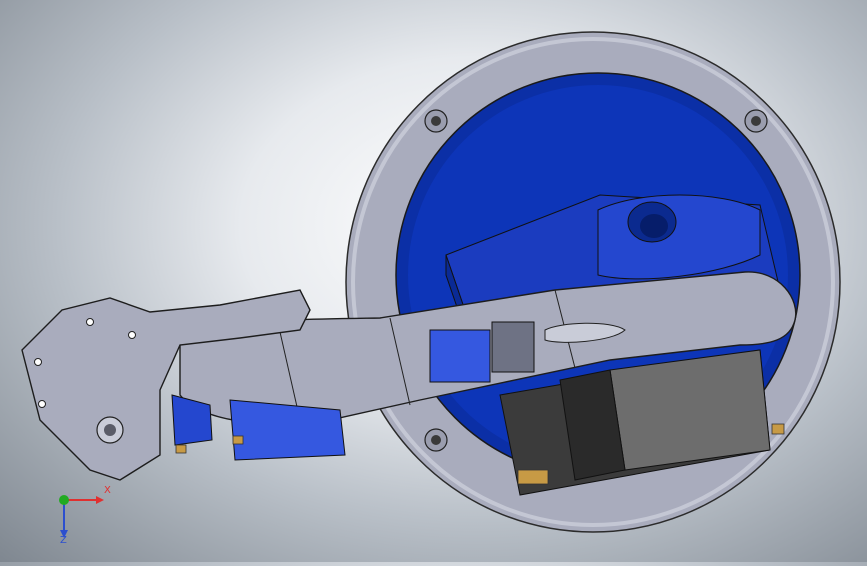 Image resolution: width=867 pixels, height=566 pixels. I want to click on triad-z-label: Z, so click(63, 540).